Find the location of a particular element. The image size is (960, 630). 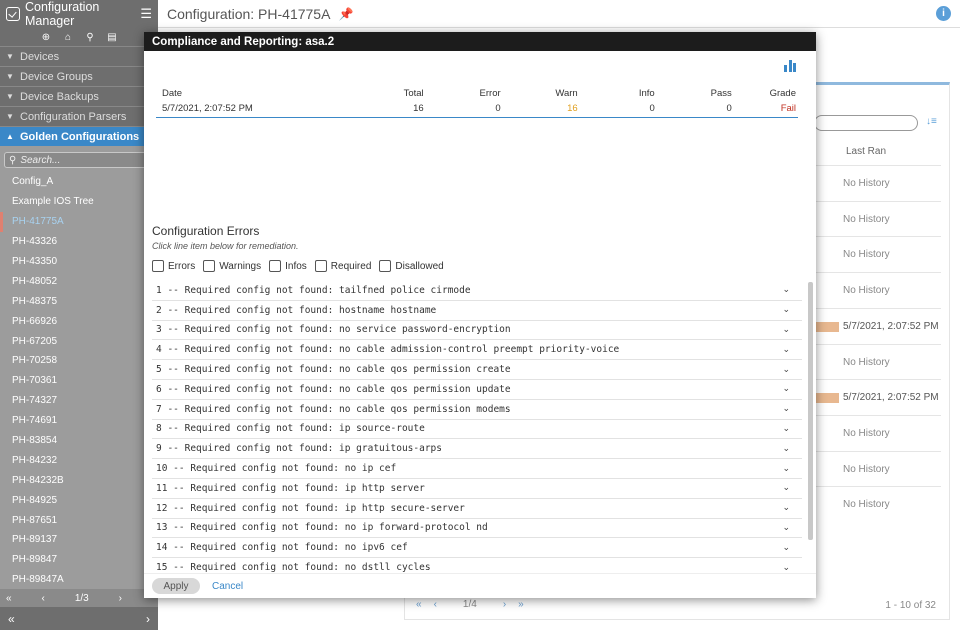

golden-config-item: PH-66926 is located at coordinates (79, 321).